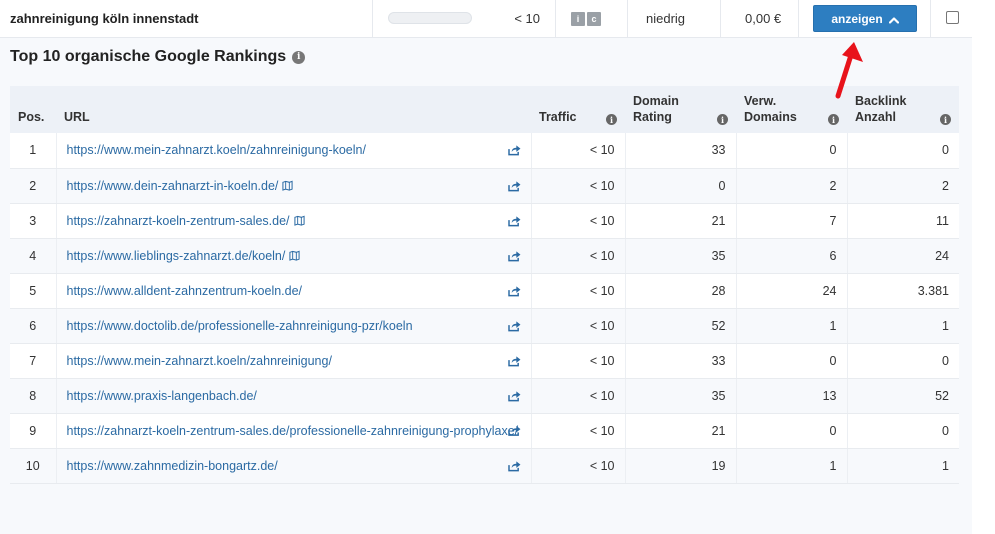 This screenshot has width=995, height=534. Describe the element at coordinates (849, 70) in the screenshot. I see `annotation-arrow-icon` at that location.